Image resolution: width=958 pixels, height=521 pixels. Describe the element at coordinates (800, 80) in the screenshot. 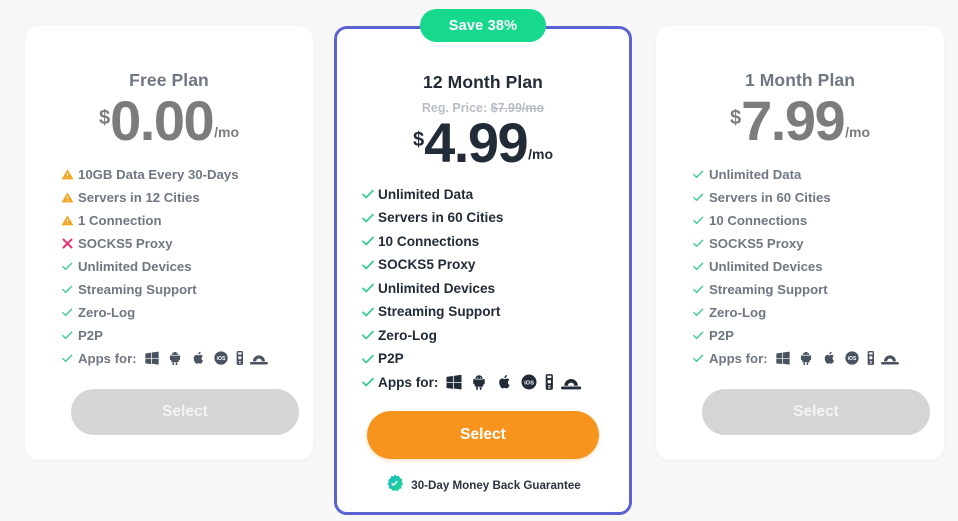

I see `plan-title: 1 Month Plan` at that location.